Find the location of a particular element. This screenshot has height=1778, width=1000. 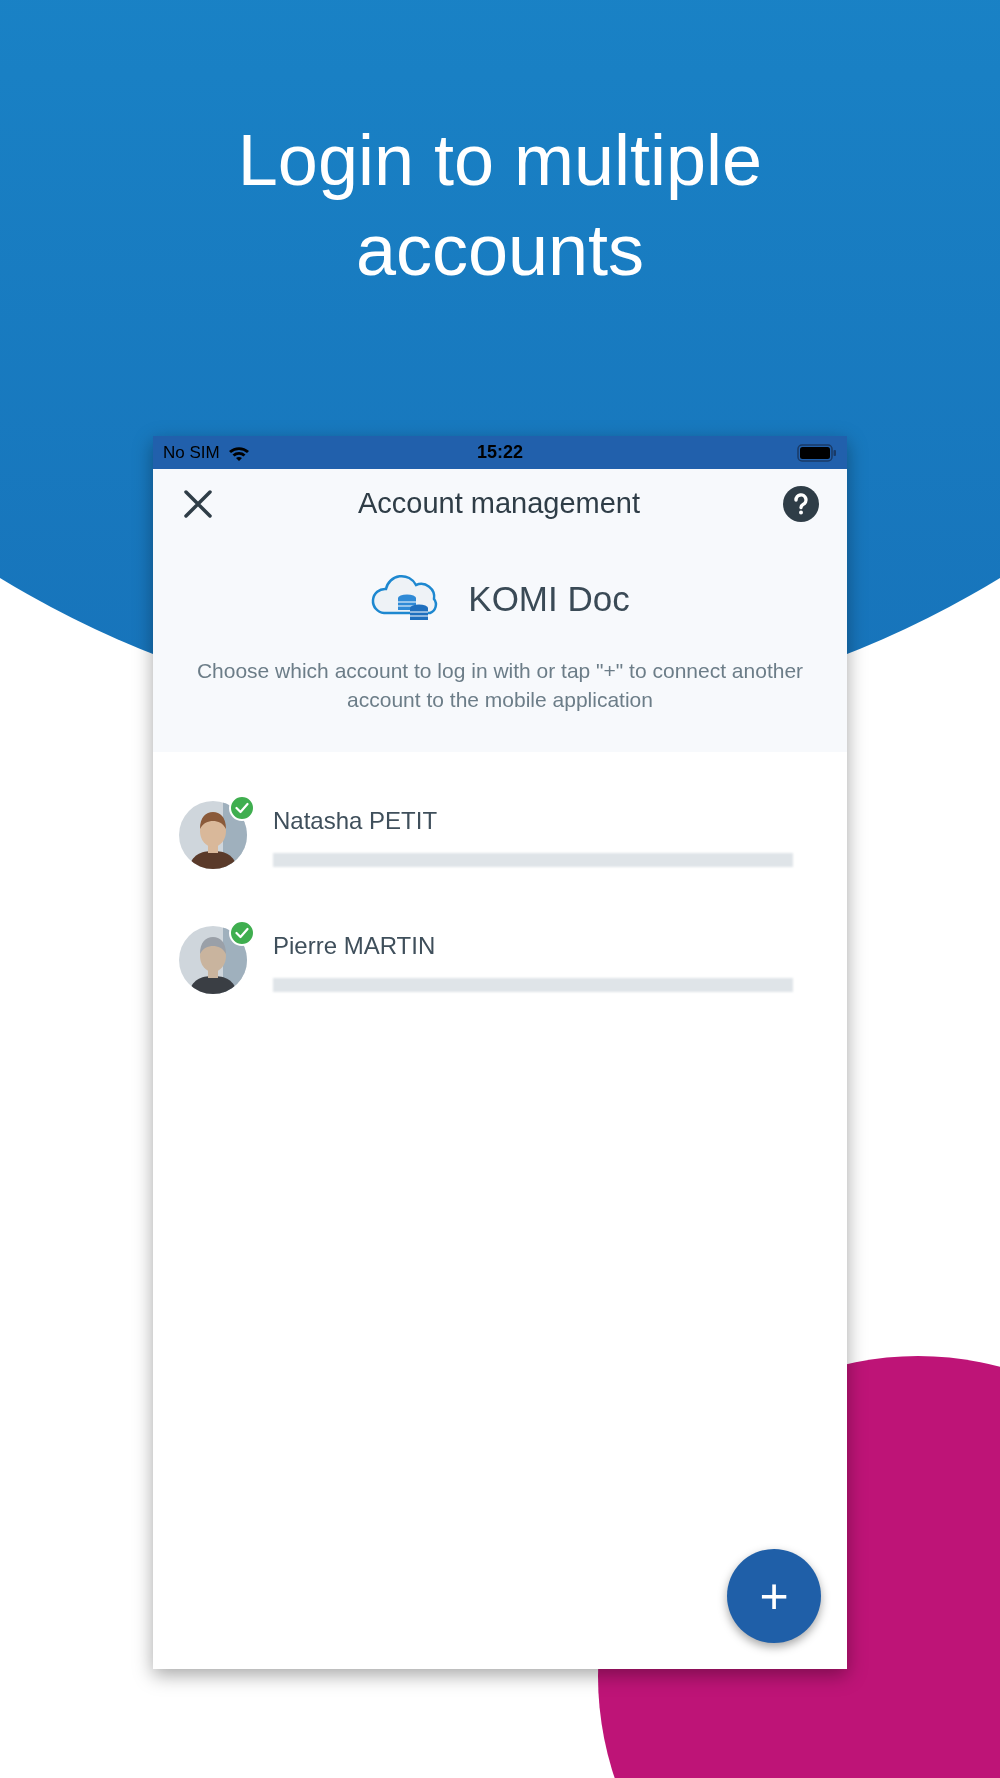

account-row: Pierre MARTIN is located at coordinates (500, 959).